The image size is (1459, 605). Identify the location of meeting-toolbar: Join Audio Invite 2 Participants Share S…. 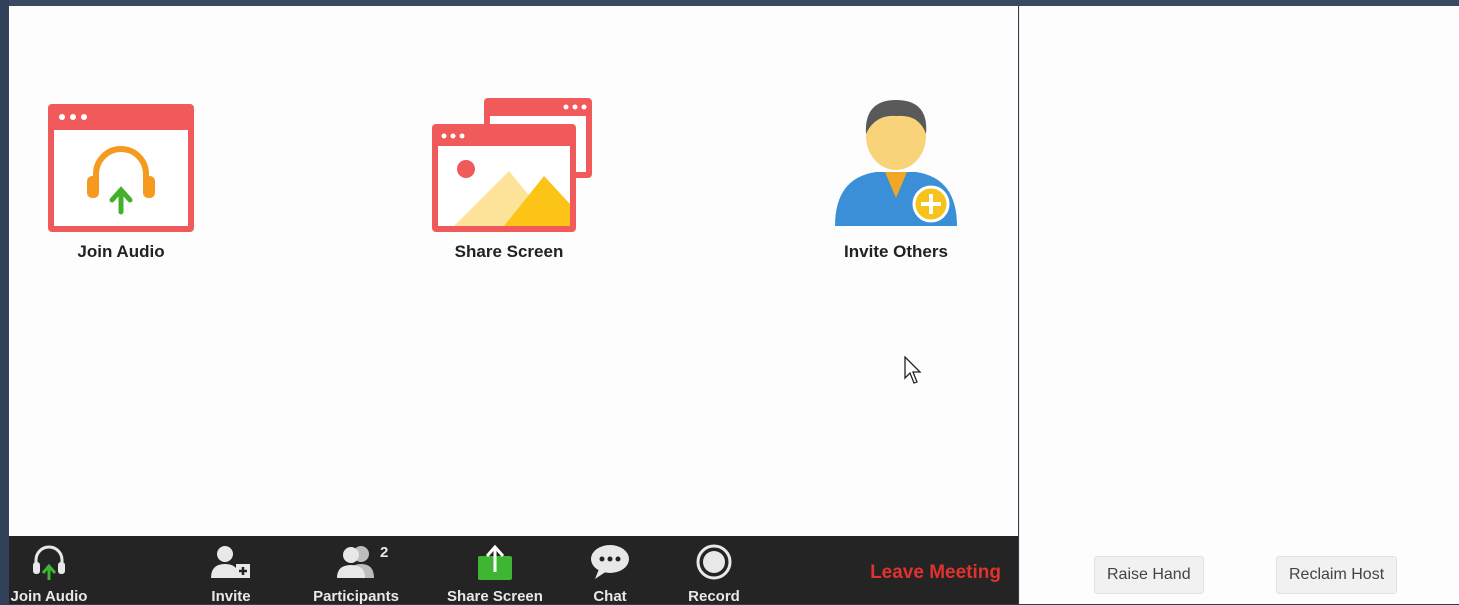
(513, 570).